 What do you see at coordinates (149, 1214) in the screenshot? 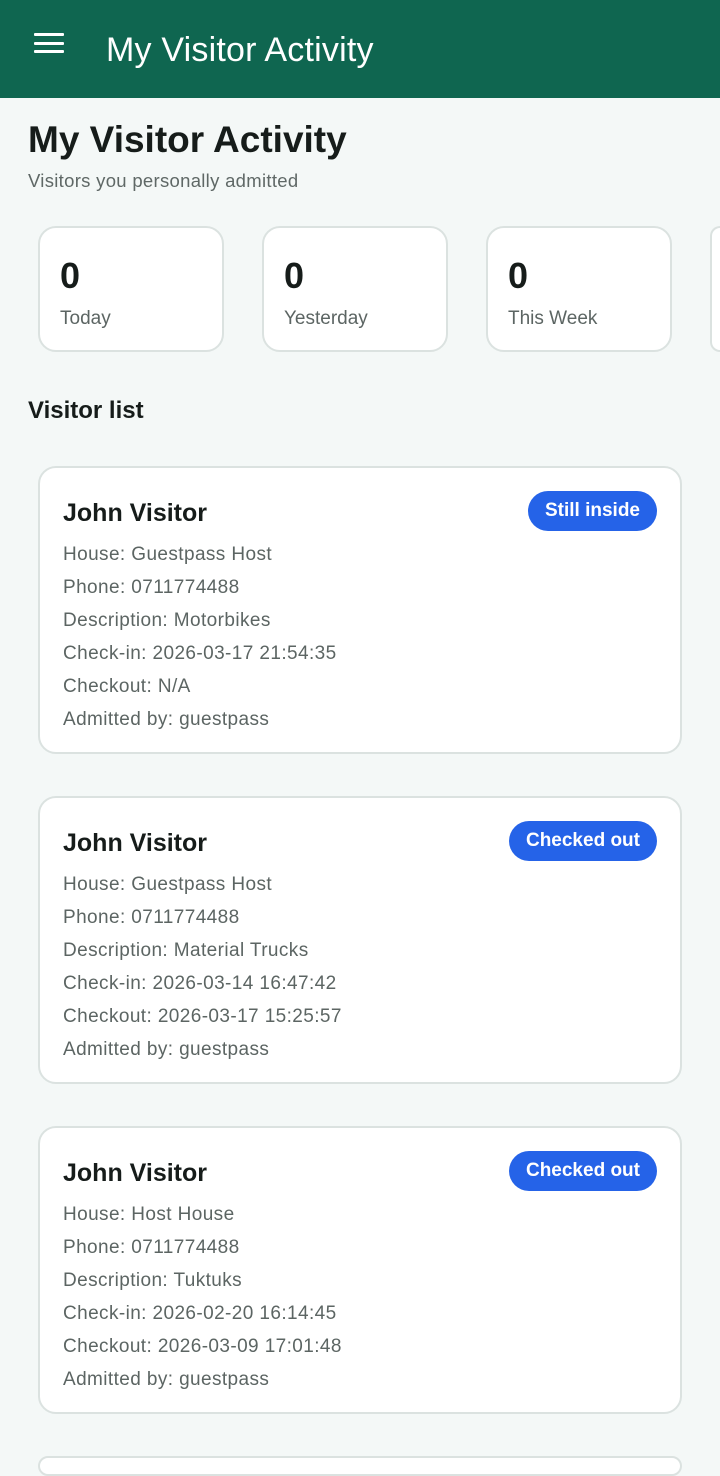
I see `visitor-house: House: Host House` at bounding box center [149, 1214].